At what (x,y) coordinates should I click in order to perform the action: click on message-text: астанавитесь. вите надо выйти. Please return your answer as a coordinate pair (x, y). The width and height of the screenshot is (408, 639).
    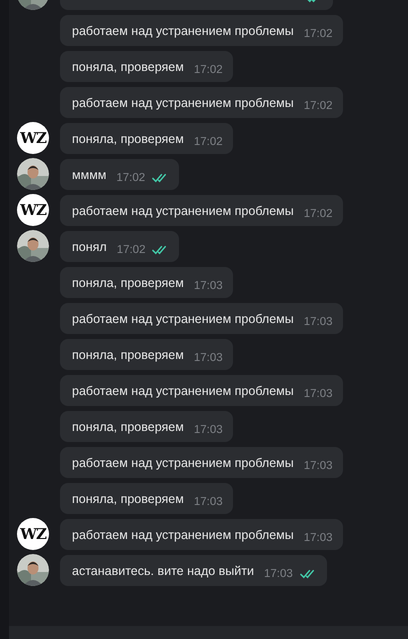
    Looking at the image, I should click on (163, 571).